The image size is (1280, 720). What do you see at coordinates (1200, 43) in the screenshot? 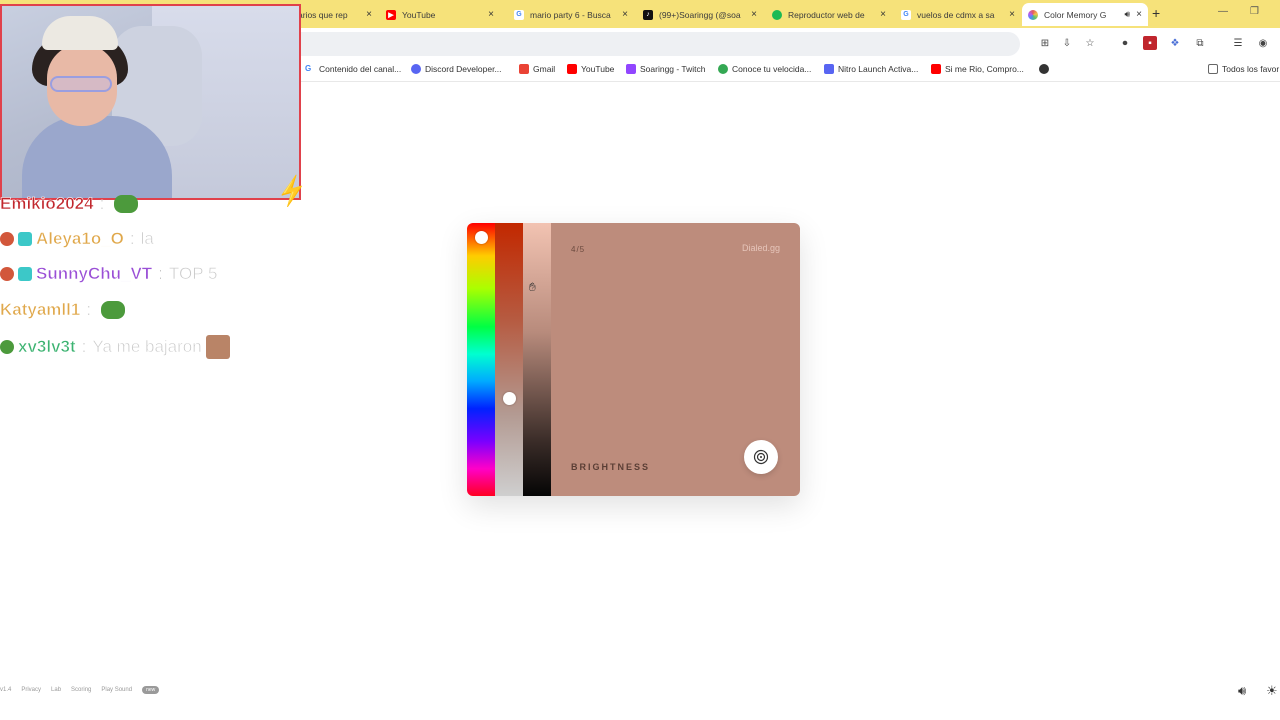
I see `extensions-puzzle-icon: ⧉` at bounding box center [1200, 43].